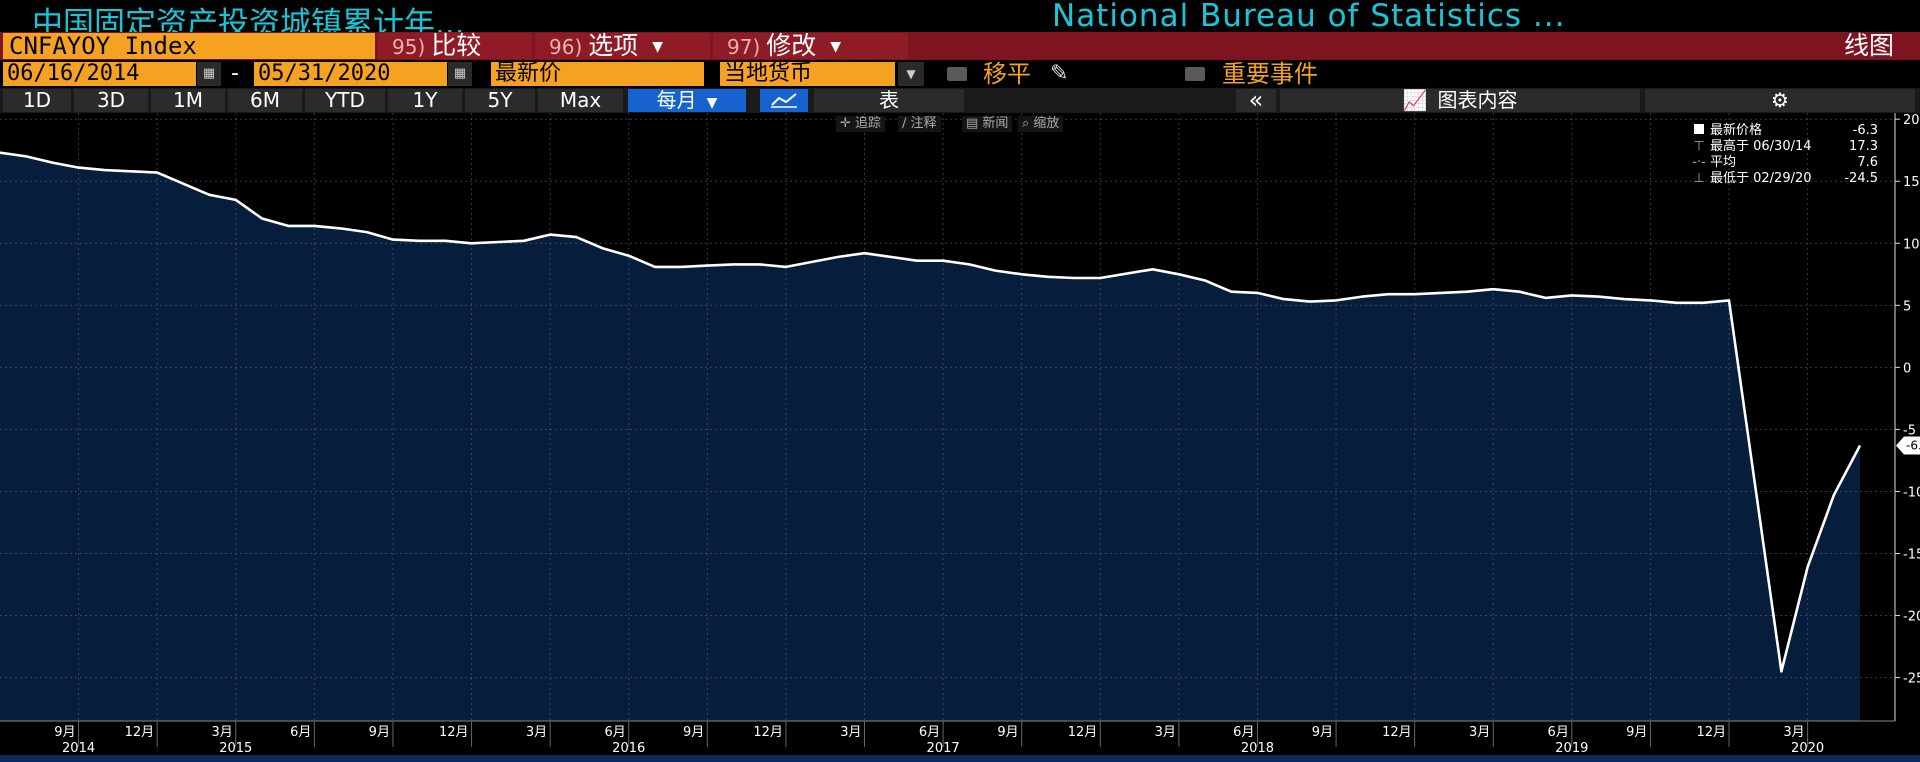  I want to click on chart-content-icon: 📈, so click(1415, 100).